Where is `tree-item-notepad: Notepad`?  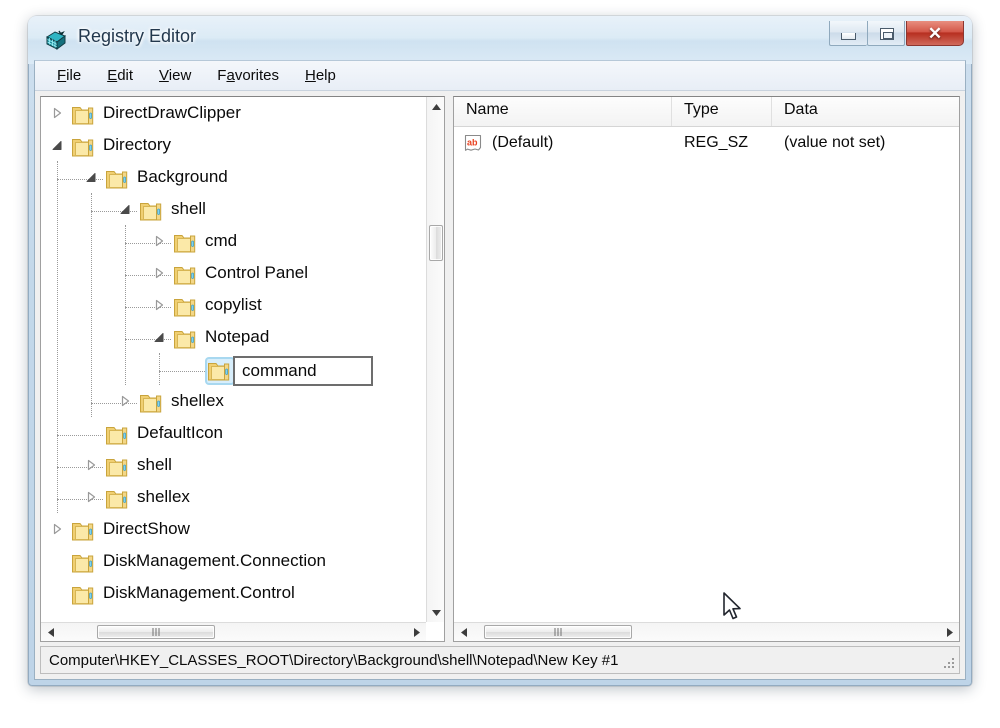 tree-item-notepad: Notepad is located at coordinates (233, 339).